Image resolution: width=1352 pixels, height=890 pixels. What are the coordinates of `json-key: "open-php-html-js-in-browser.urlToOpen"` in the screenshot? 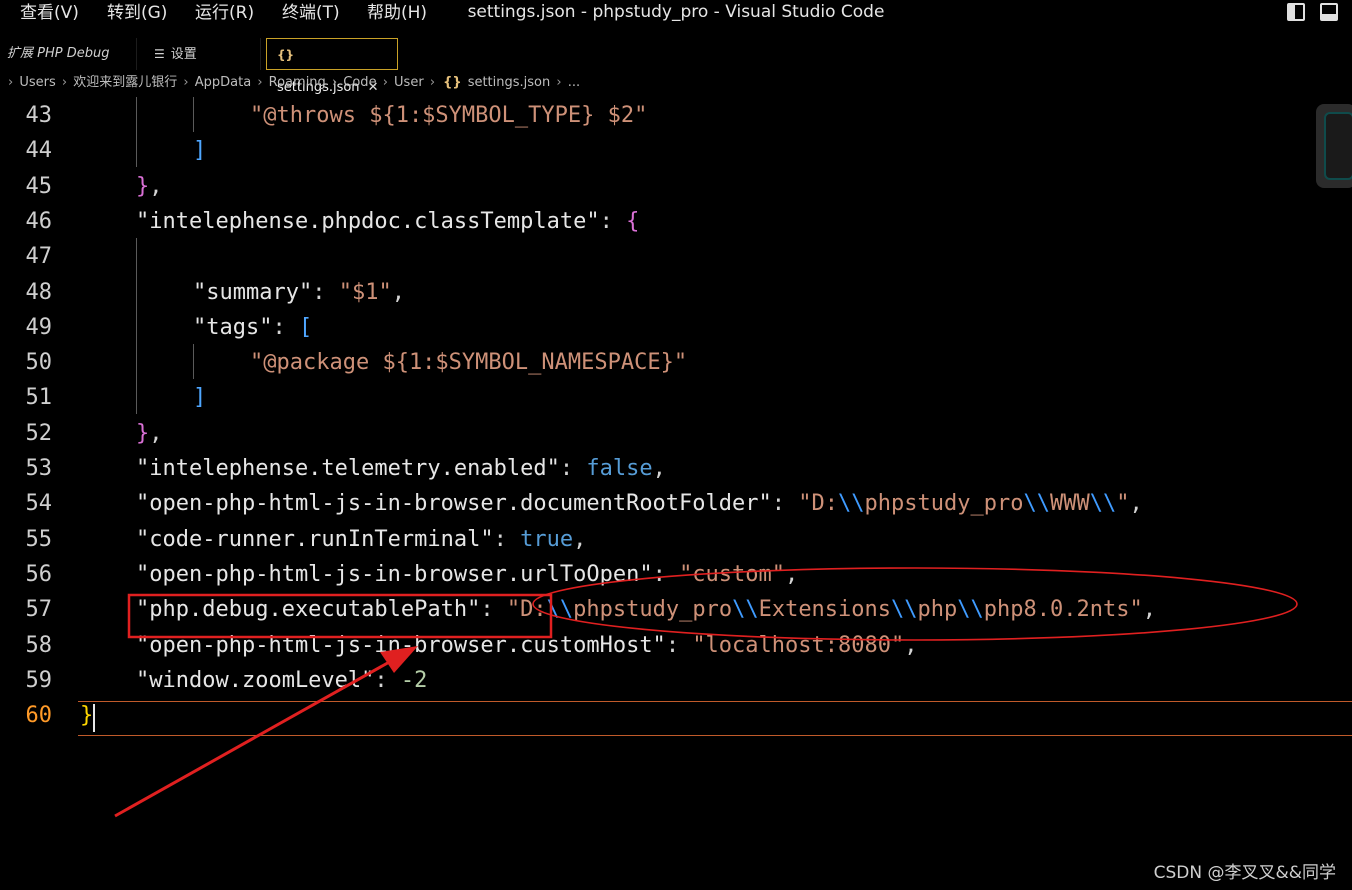 It's located at (394, 574).